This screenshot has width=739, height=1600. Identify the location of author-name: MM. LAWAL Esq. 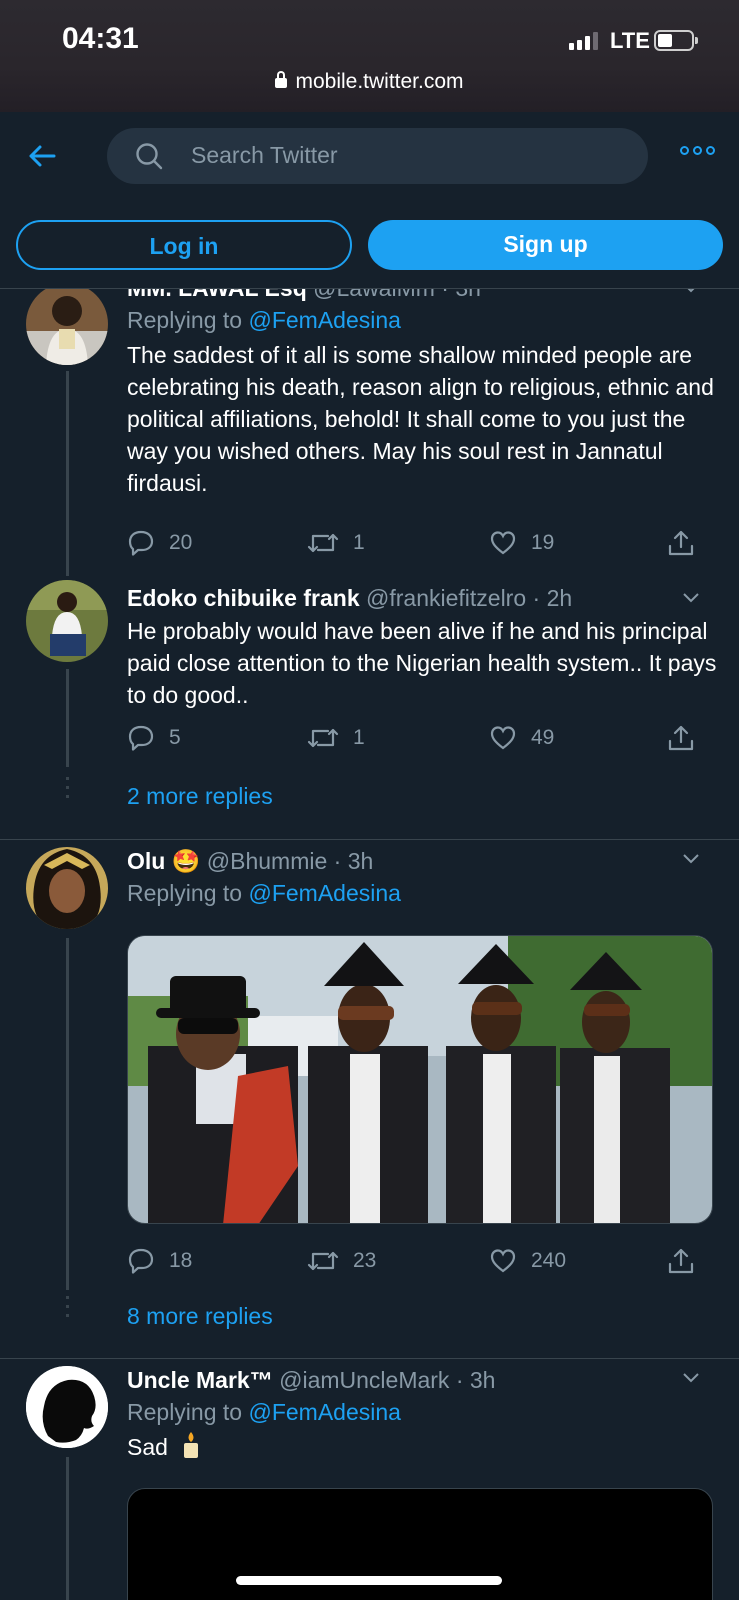
(217, 295).